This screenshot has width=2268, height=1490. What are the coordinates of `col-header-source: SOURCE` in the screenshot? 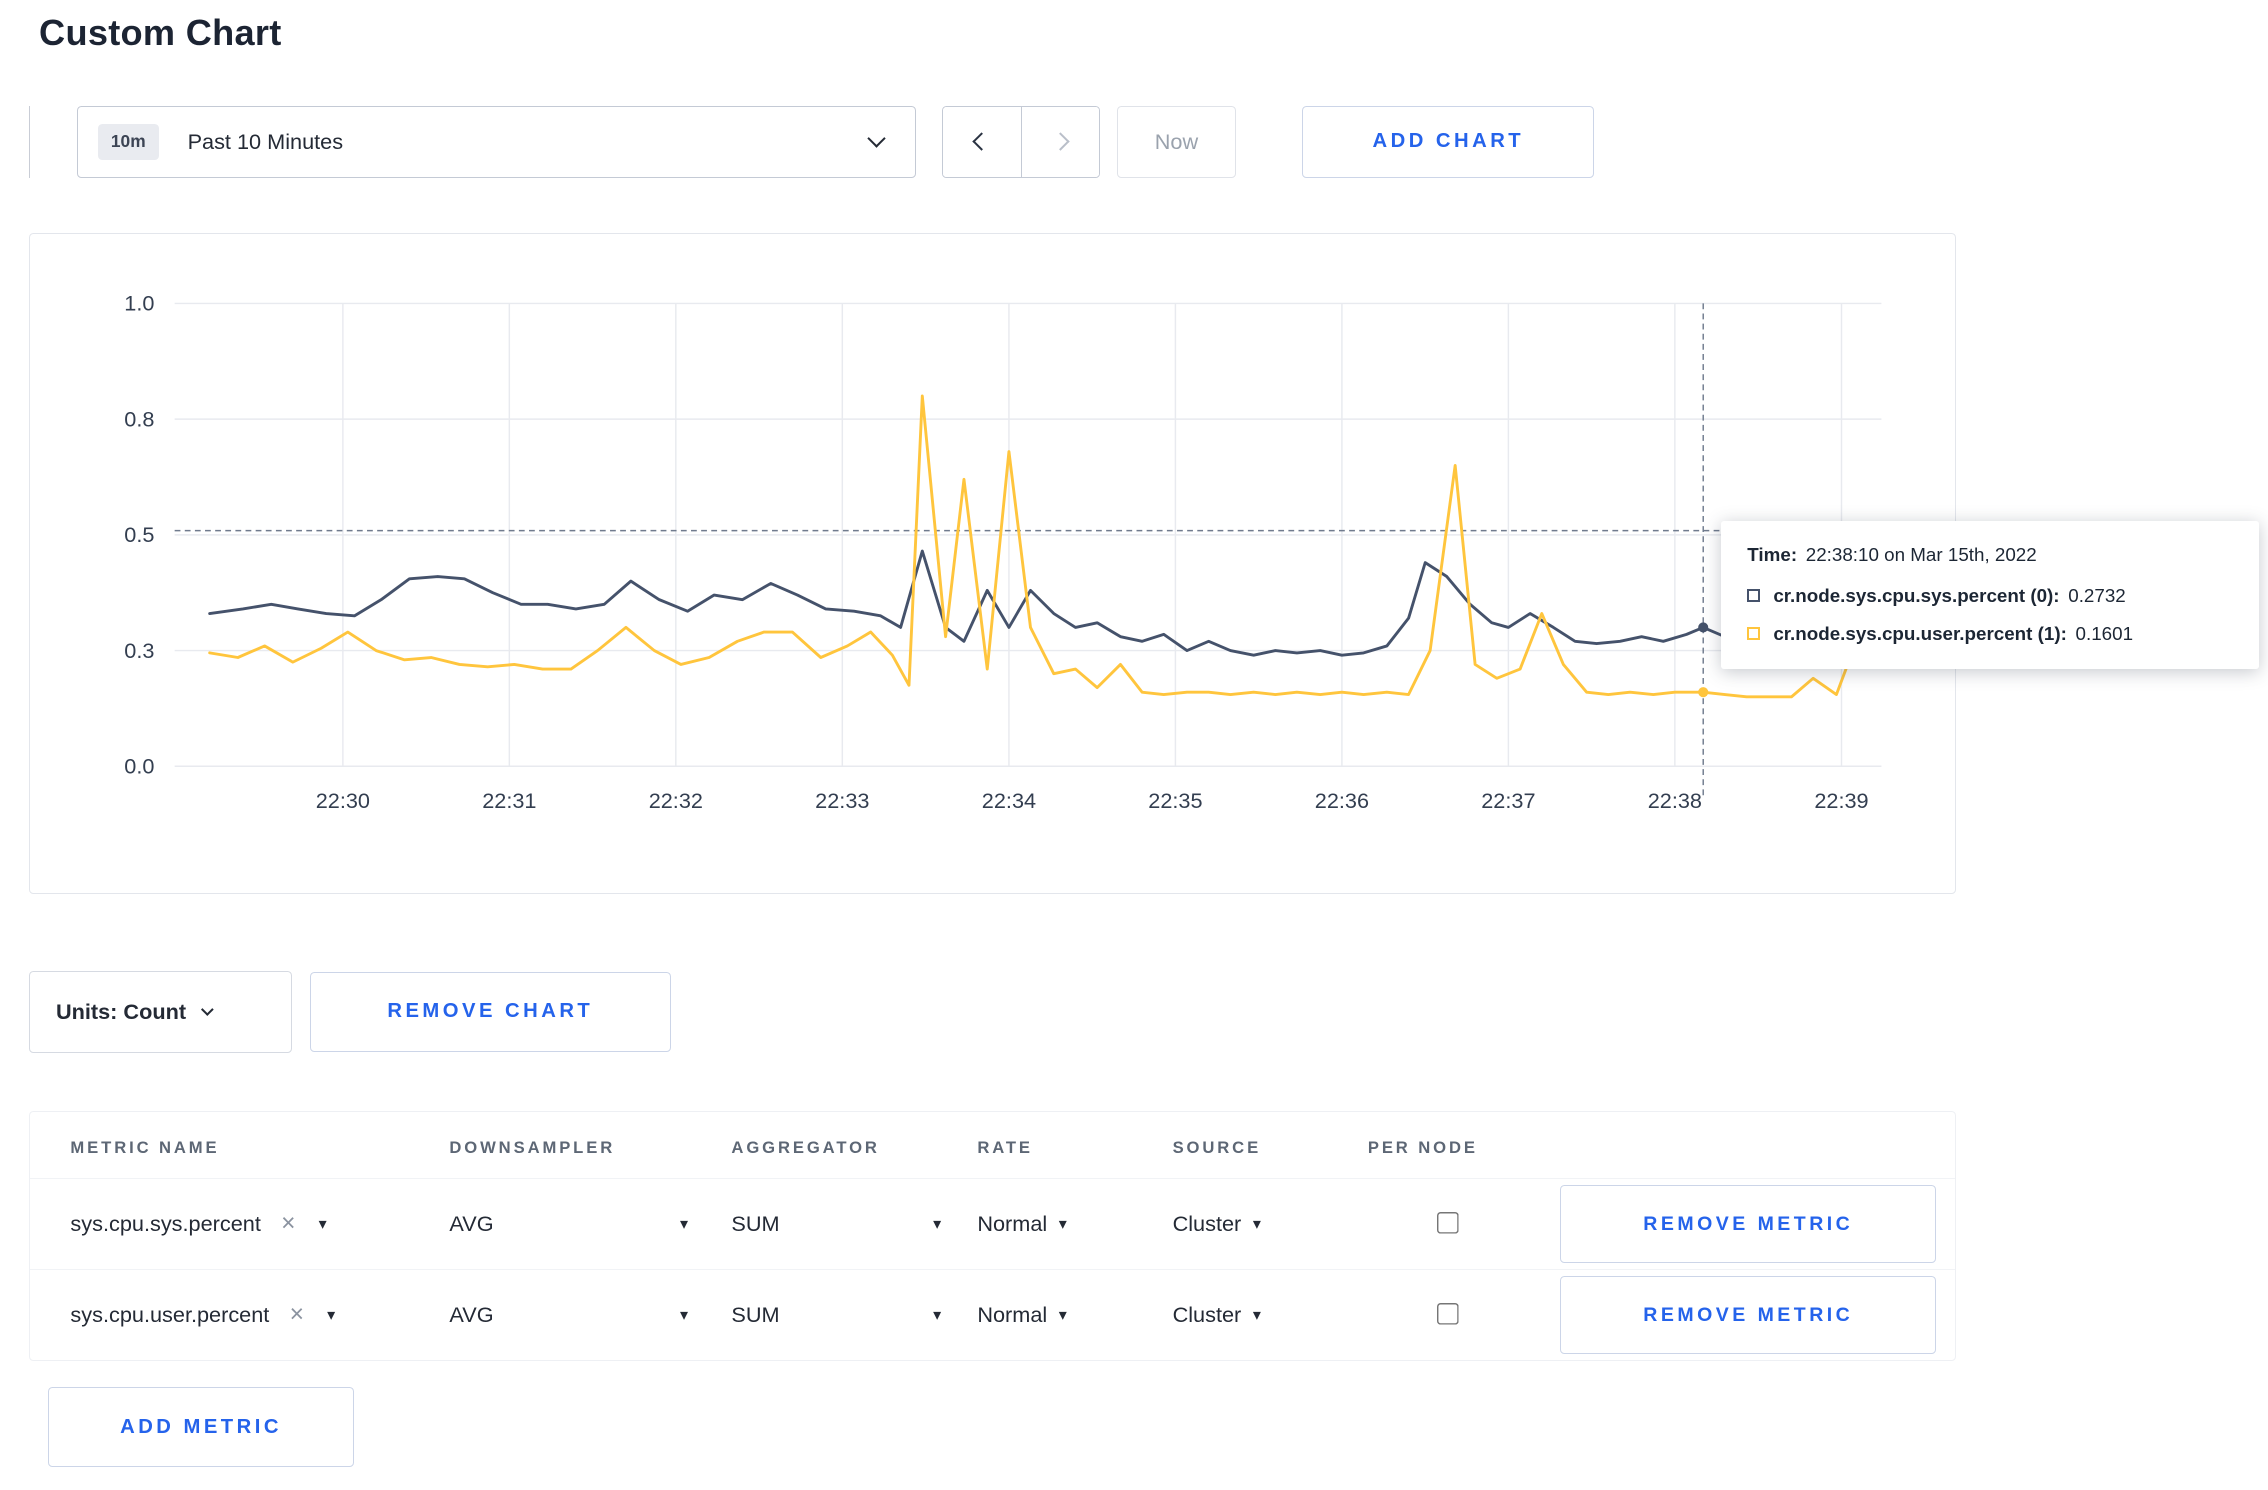 It's located at (1217, 1147).